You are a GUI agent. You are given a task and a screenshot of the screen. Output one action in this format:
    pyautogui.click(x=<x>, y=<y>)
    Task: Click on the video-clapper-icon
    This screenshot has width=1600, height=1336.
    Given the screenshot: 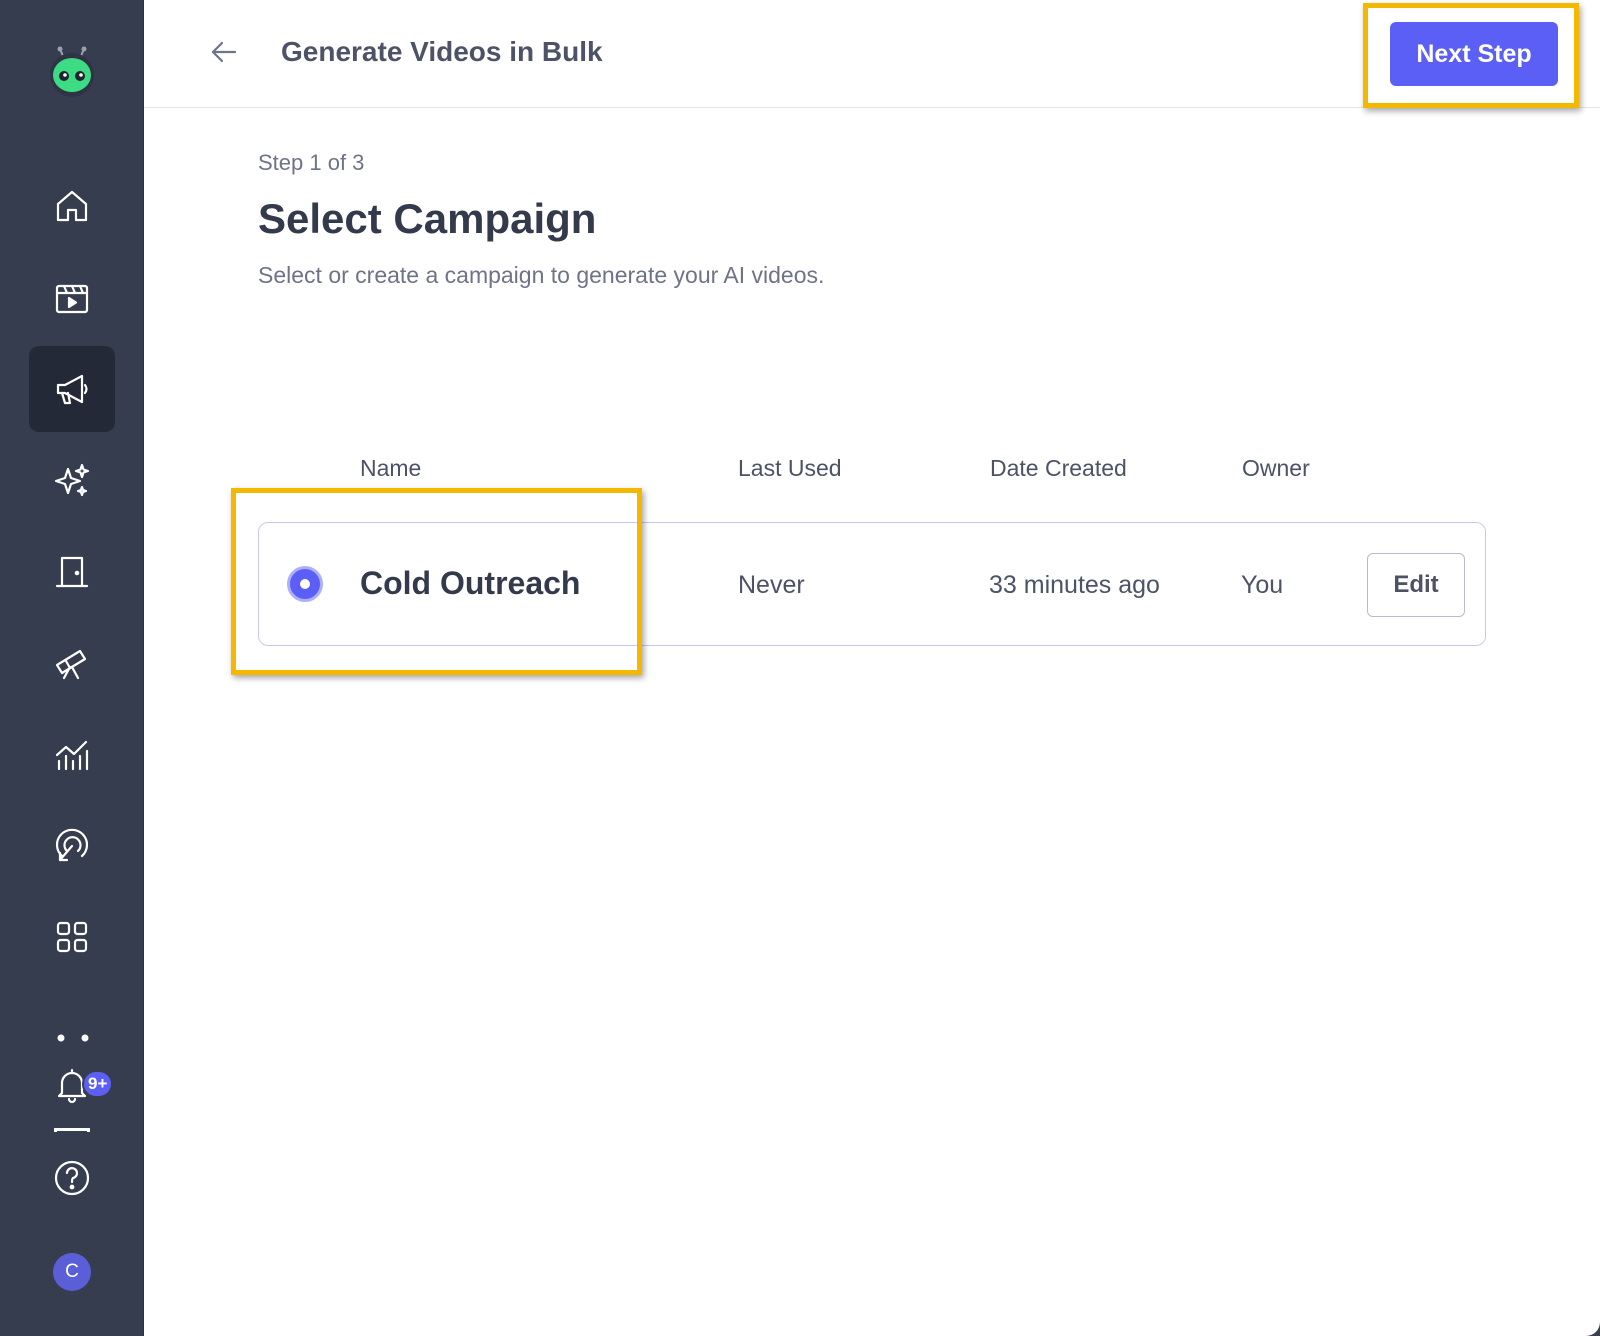 What is the action you would take?
    pyautogui.click(x=72, y=299)
    